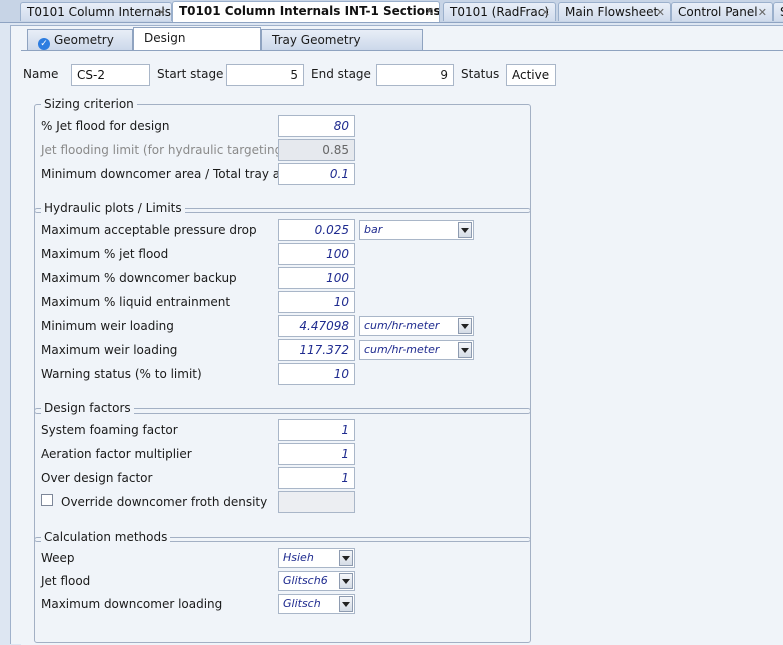 This screenshot has width=783, height=645. Describe the element at coordinates (316, 254) in the screenshot. I see `max-jet-flood-field: 100` at that location.